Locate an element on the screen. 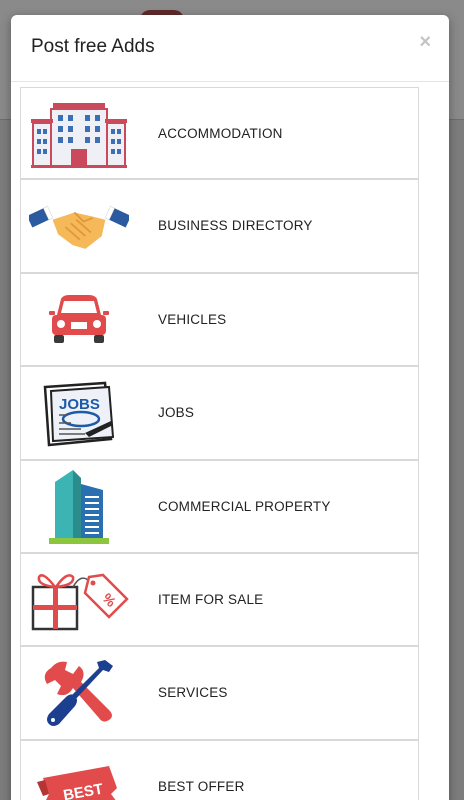 Image resolution: width=464 pixels, height=800 pixels. category-item-item-for-sale: % ITEM FOR SALE is located at coordinates (219, 600).